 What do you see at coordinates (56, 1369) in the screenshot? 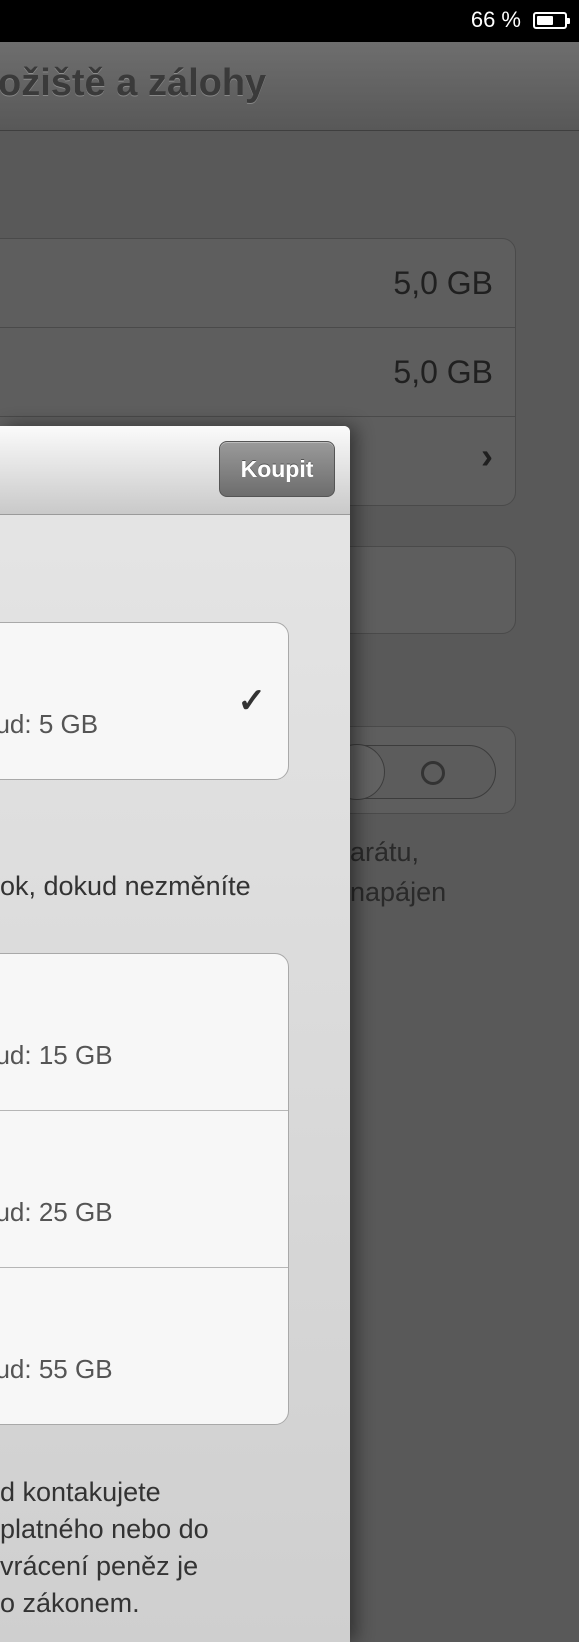
I see `plan-subtitle: oud: 55 GB` at bounding box center [56, 1369].